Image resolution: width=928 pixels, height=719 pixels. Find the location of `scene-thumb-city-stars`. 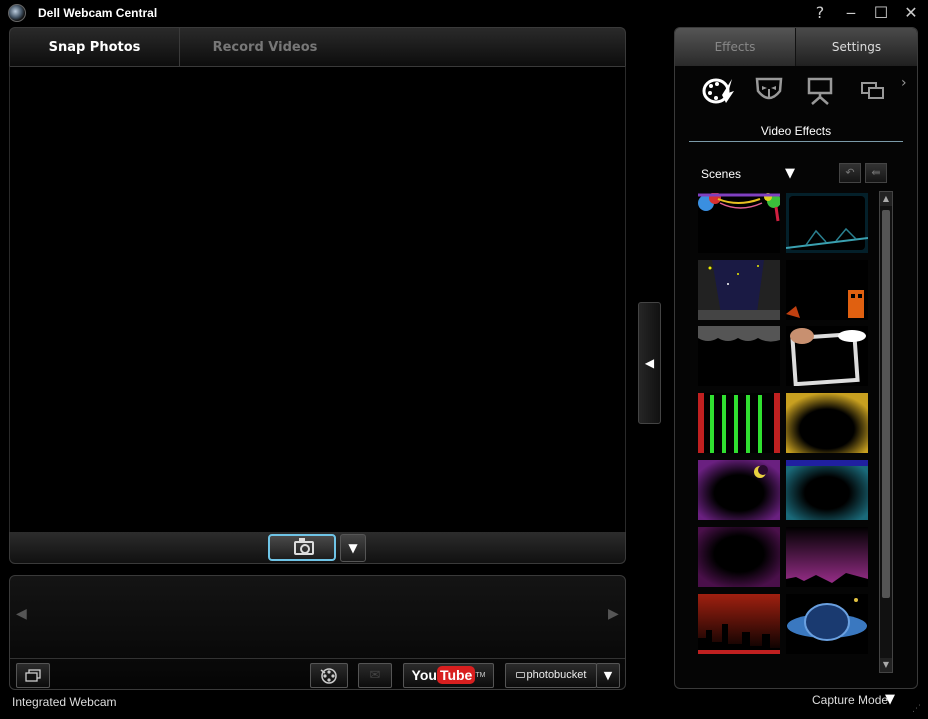

scene-thumb-city-stars is located at coordinates (739, 290).